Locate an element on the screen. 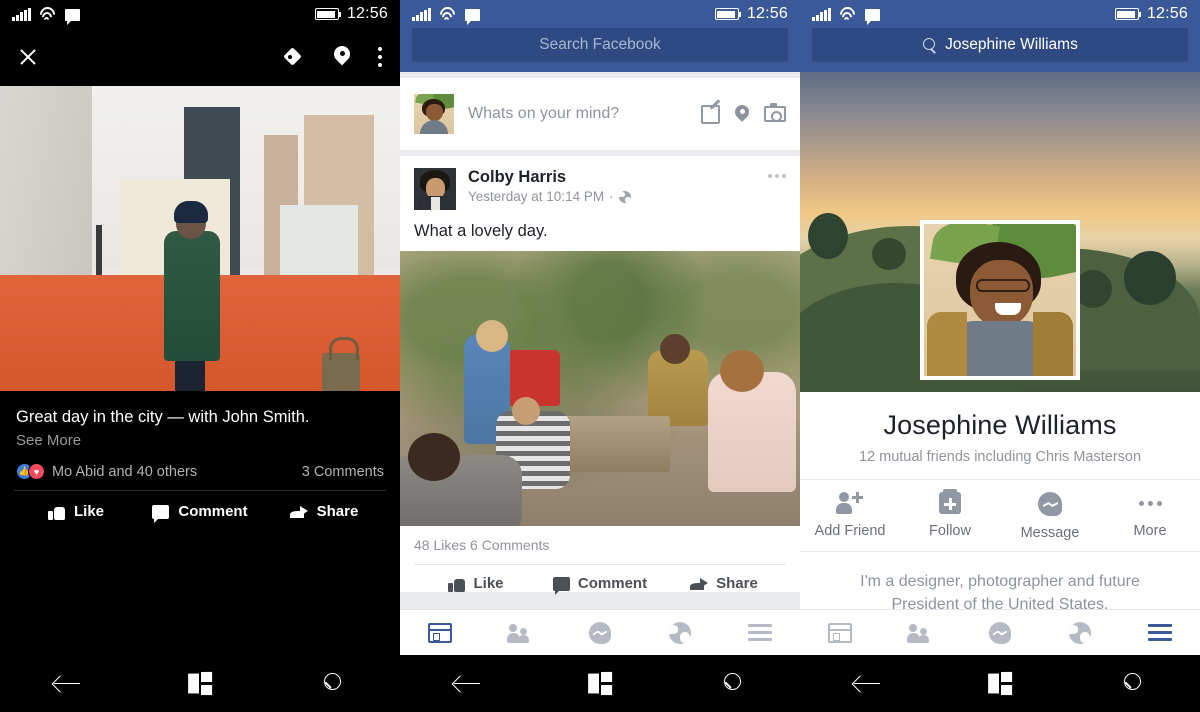 The width and height of the screenshot is (1200, 712). see-more-link: See More is located at coordinates (200, 440).